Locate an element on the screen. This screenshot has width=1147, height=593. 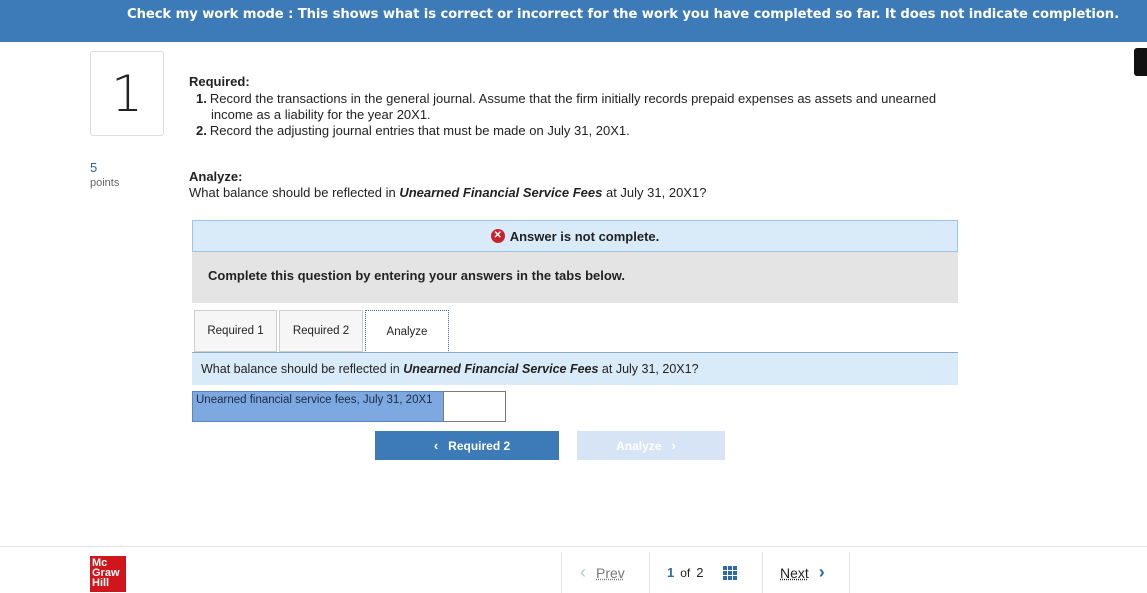
analyze-question-post: at July 31, 20X1? is located at coordinates (654, 192).